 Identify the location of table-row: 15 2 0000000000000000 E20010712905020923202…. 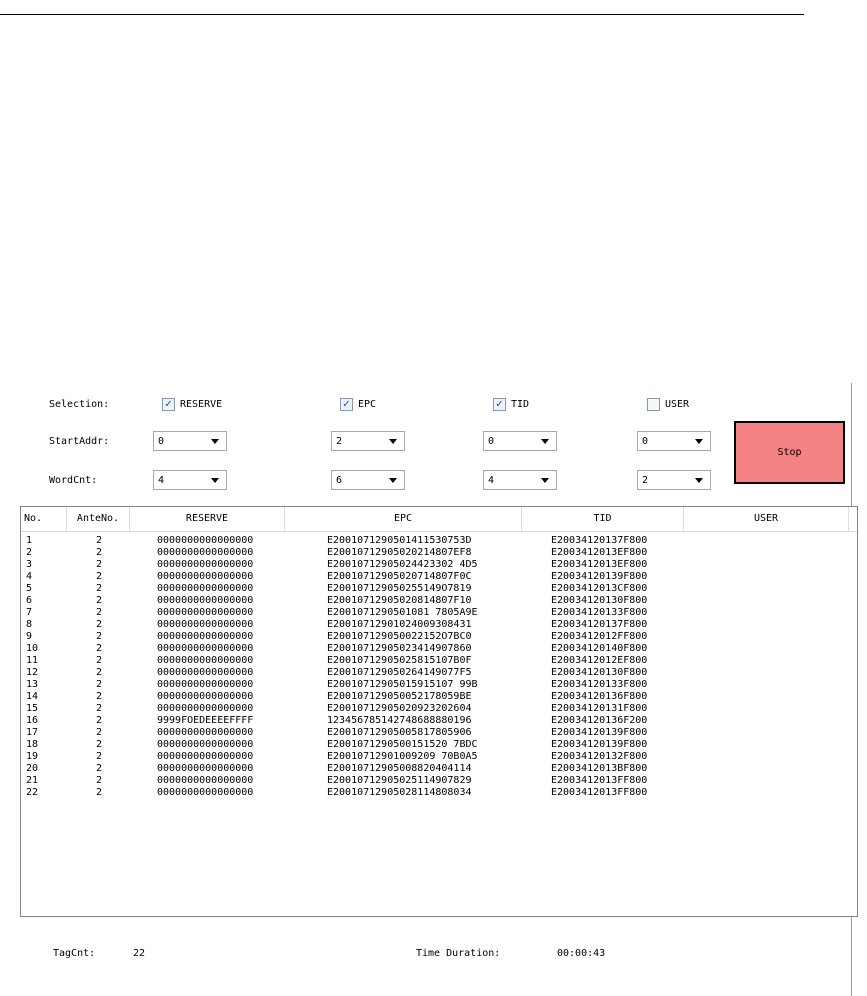
(439, 709).